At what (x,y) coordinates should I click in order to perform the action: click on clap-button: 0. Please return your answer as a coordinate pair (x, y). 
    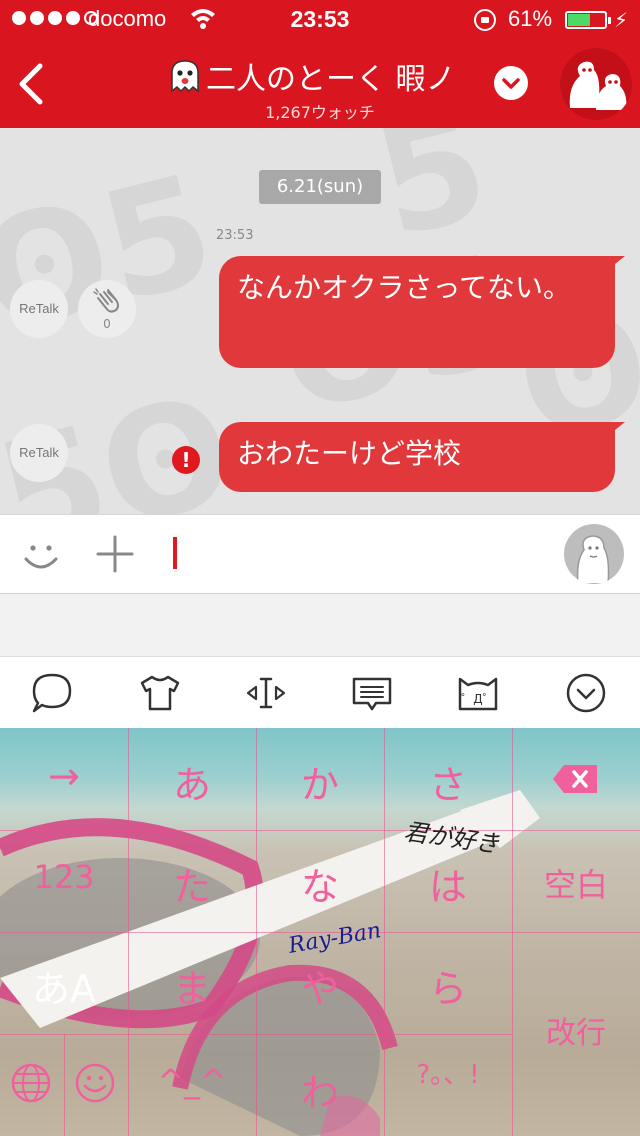
    Looking at the image, I should click on (107, 309).